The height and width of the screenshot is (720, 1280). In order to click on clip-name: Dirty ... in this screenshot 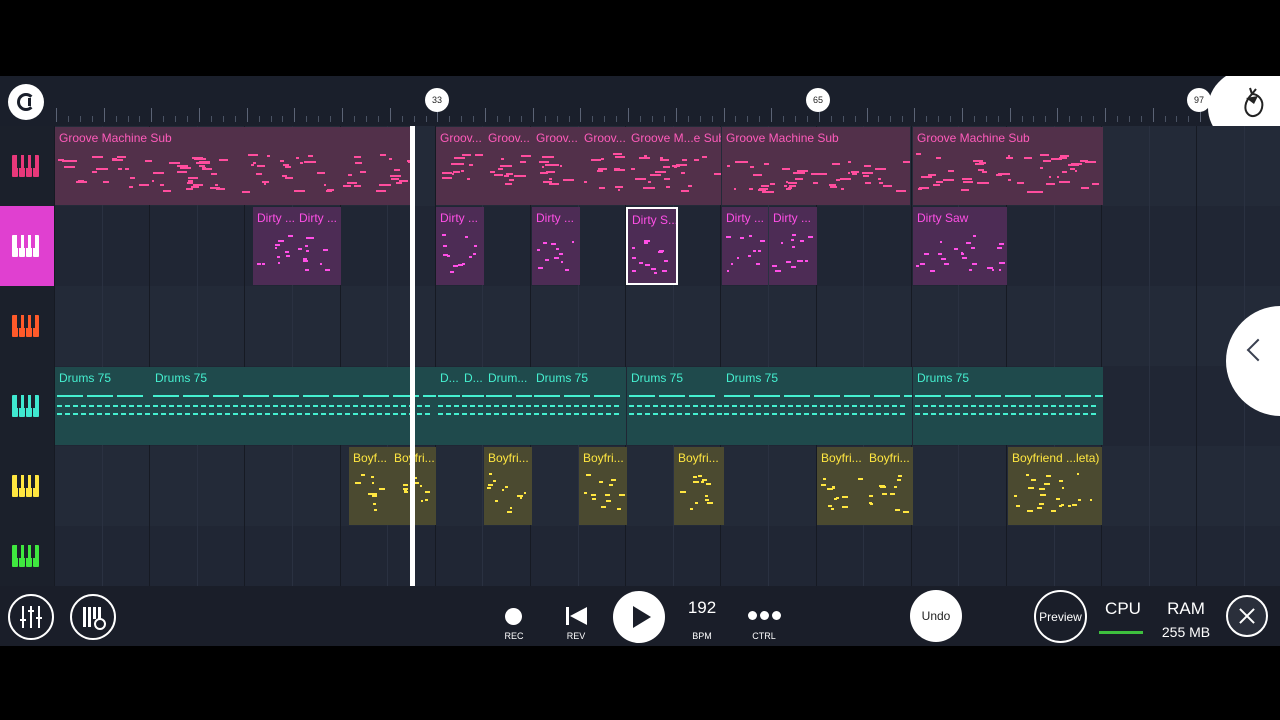, I will do `click(276, 218)`.